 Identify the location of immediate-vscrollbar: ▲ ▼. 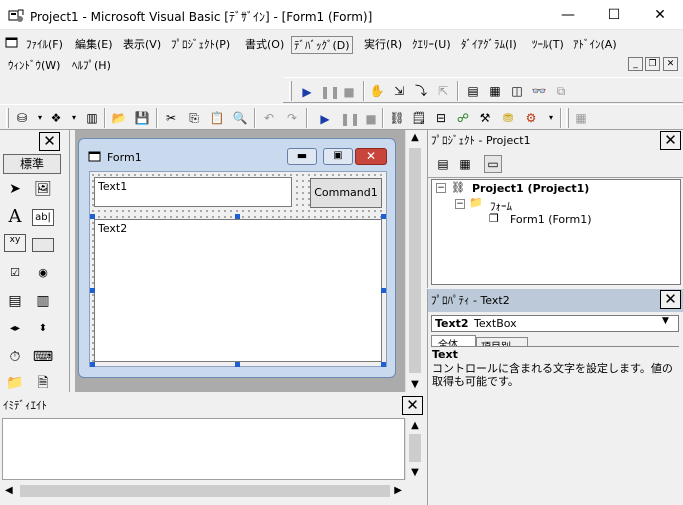
(414, 449).